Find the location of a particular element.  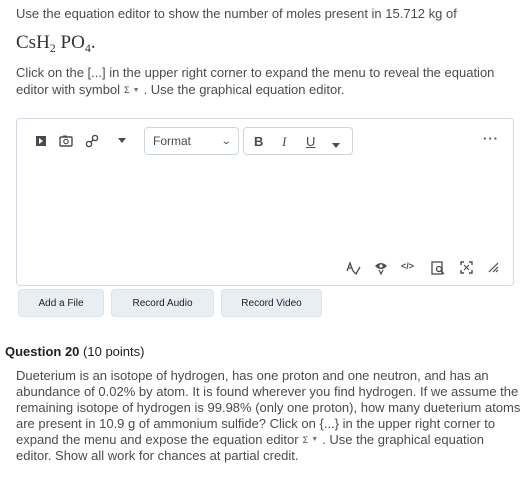

spellcheck-icon is located at coordinates (353, 268).